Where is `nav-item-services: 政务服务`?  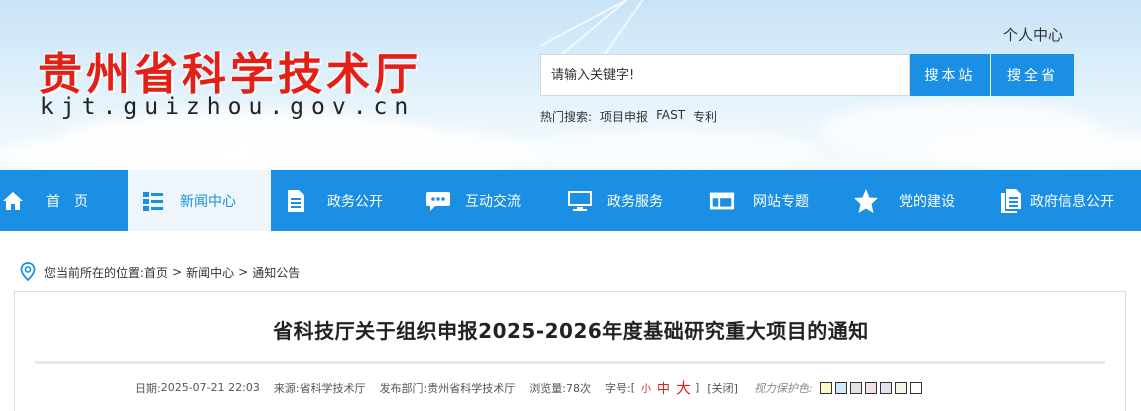
nav-item-services: 政务服务 is located at coordinates (637, 200).